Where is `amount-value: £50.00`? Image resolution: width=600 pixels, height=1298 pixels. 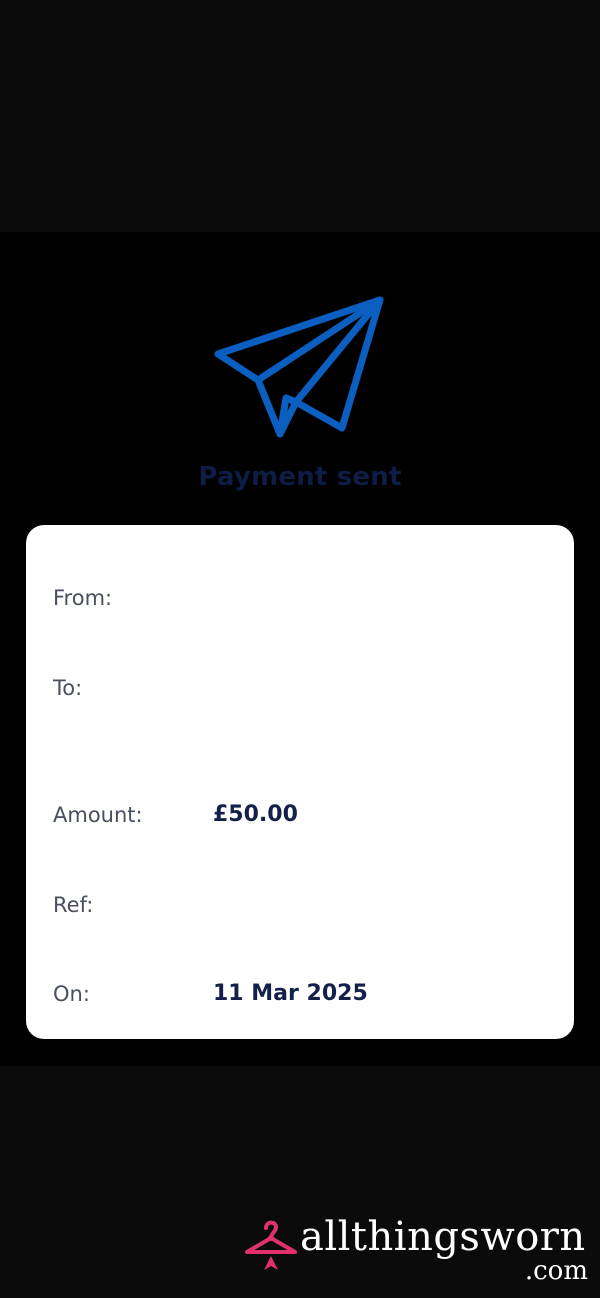 amount-value: £50.00 is located at coordinates (255, 814).